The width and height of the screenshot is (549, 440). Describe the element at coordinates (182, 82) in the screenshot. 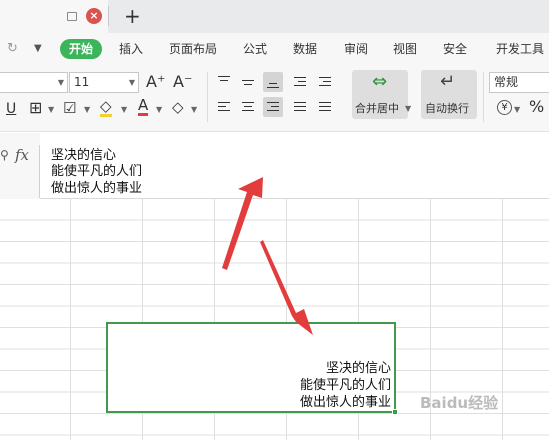

I see `decrease-font-icon: A⁻` at that location.